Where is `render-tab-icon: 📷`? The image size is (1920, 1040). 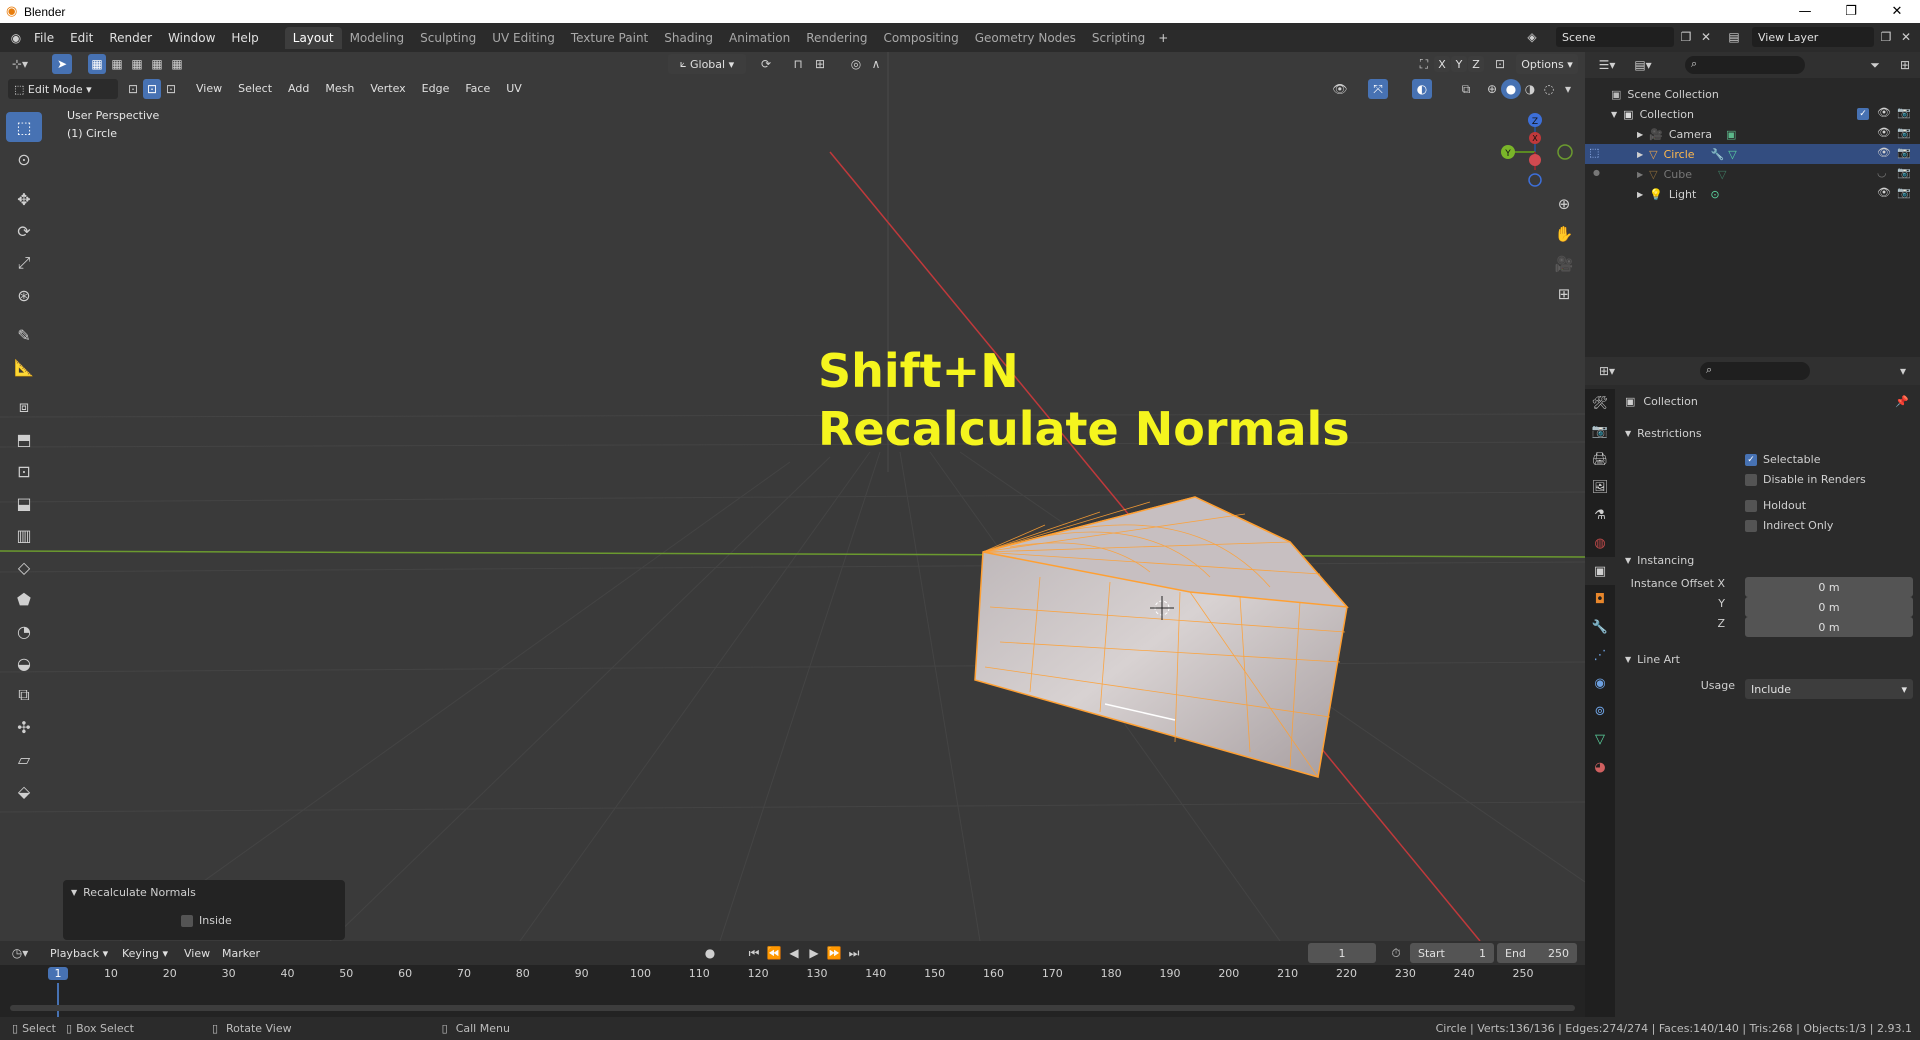
render-tab-icon: 📷 is located at coordinates (1600, 431).